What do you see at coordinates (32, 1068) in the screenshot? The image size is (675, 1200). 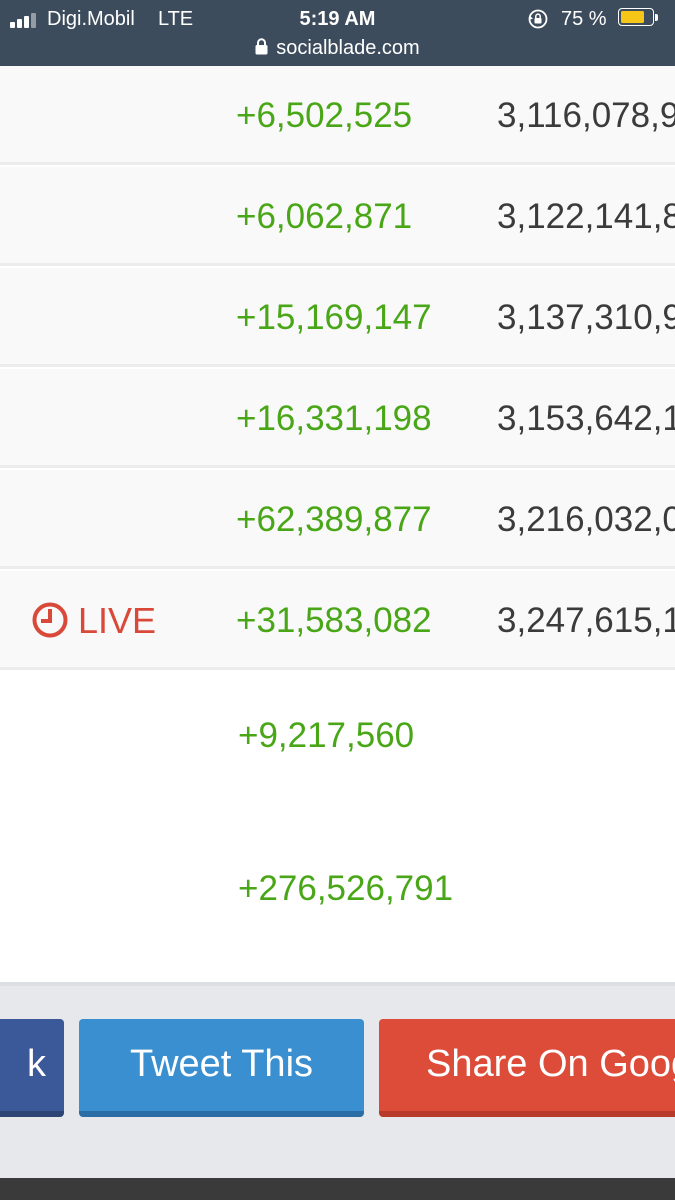 I see `facebook-share-button: k` at bounding box center [32, 1068].